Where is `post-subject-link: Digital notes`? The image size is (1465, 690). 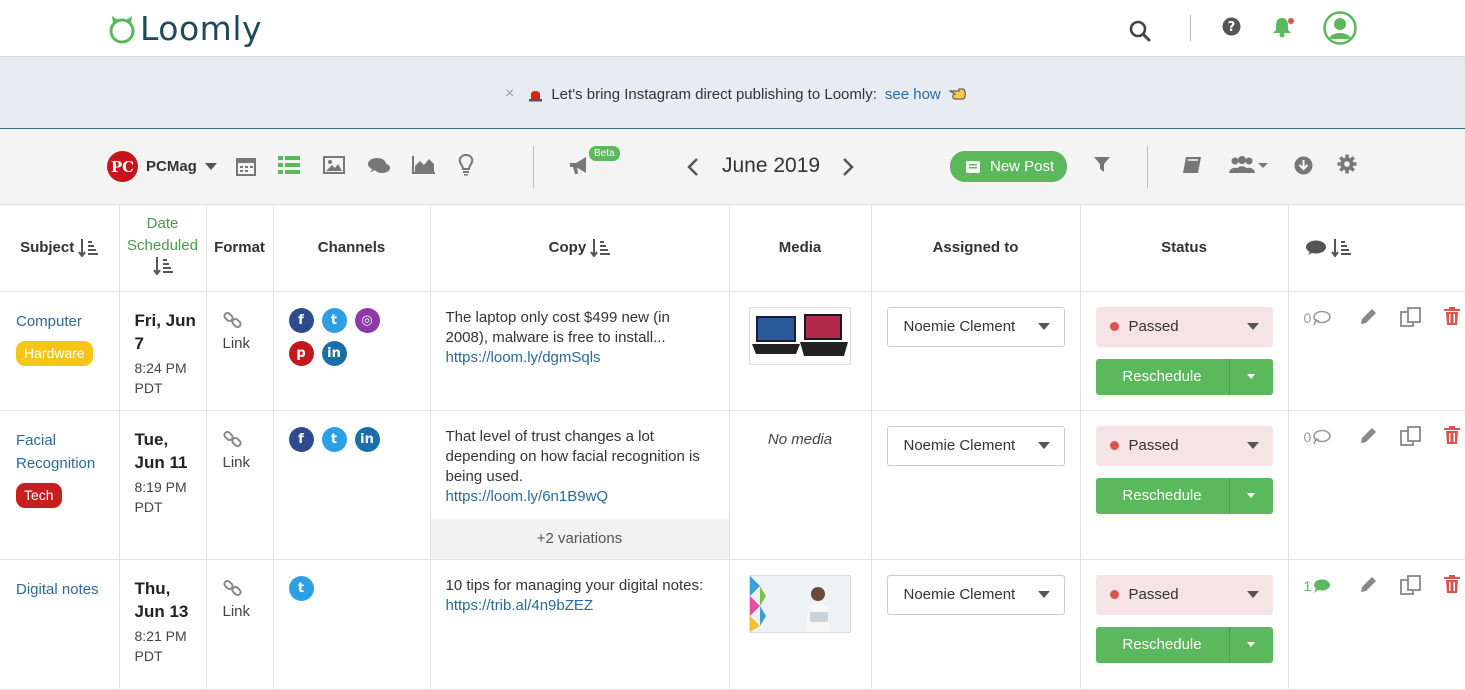 post-subject-link: Digital notes is located at coordinates (67, 589).